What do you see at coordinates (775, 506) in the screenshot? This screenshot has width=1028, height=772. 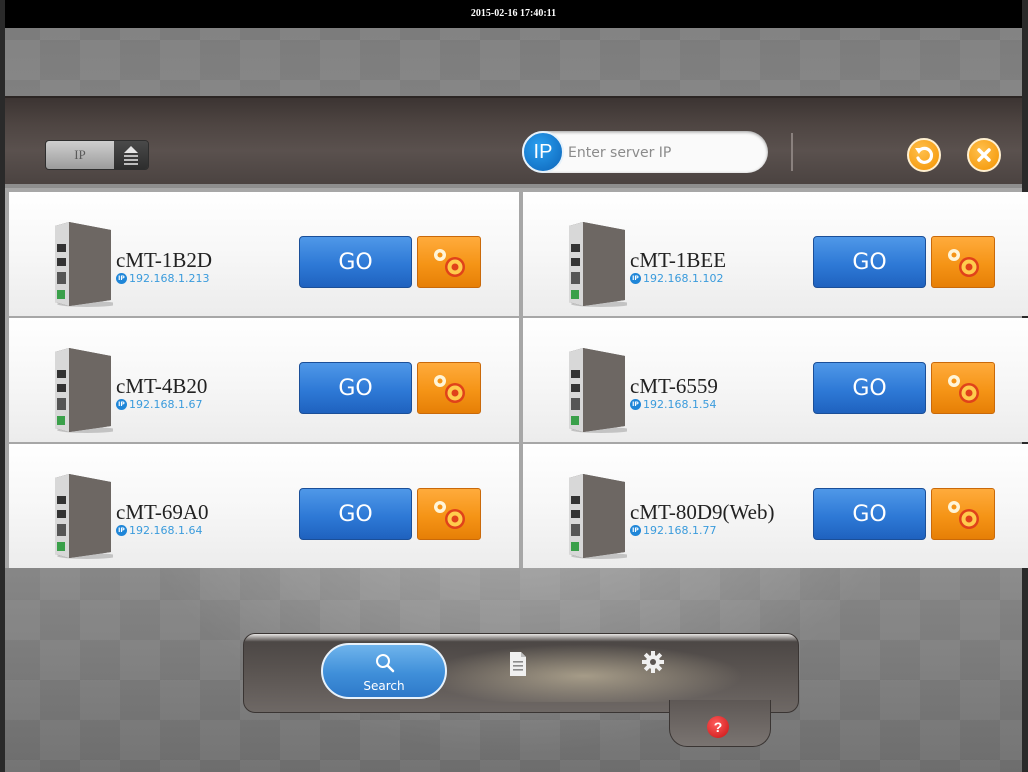 I see `device-card: cMT-80D9(Web) IP 192.168.1.77 GO` at bounding box center [775, 506].